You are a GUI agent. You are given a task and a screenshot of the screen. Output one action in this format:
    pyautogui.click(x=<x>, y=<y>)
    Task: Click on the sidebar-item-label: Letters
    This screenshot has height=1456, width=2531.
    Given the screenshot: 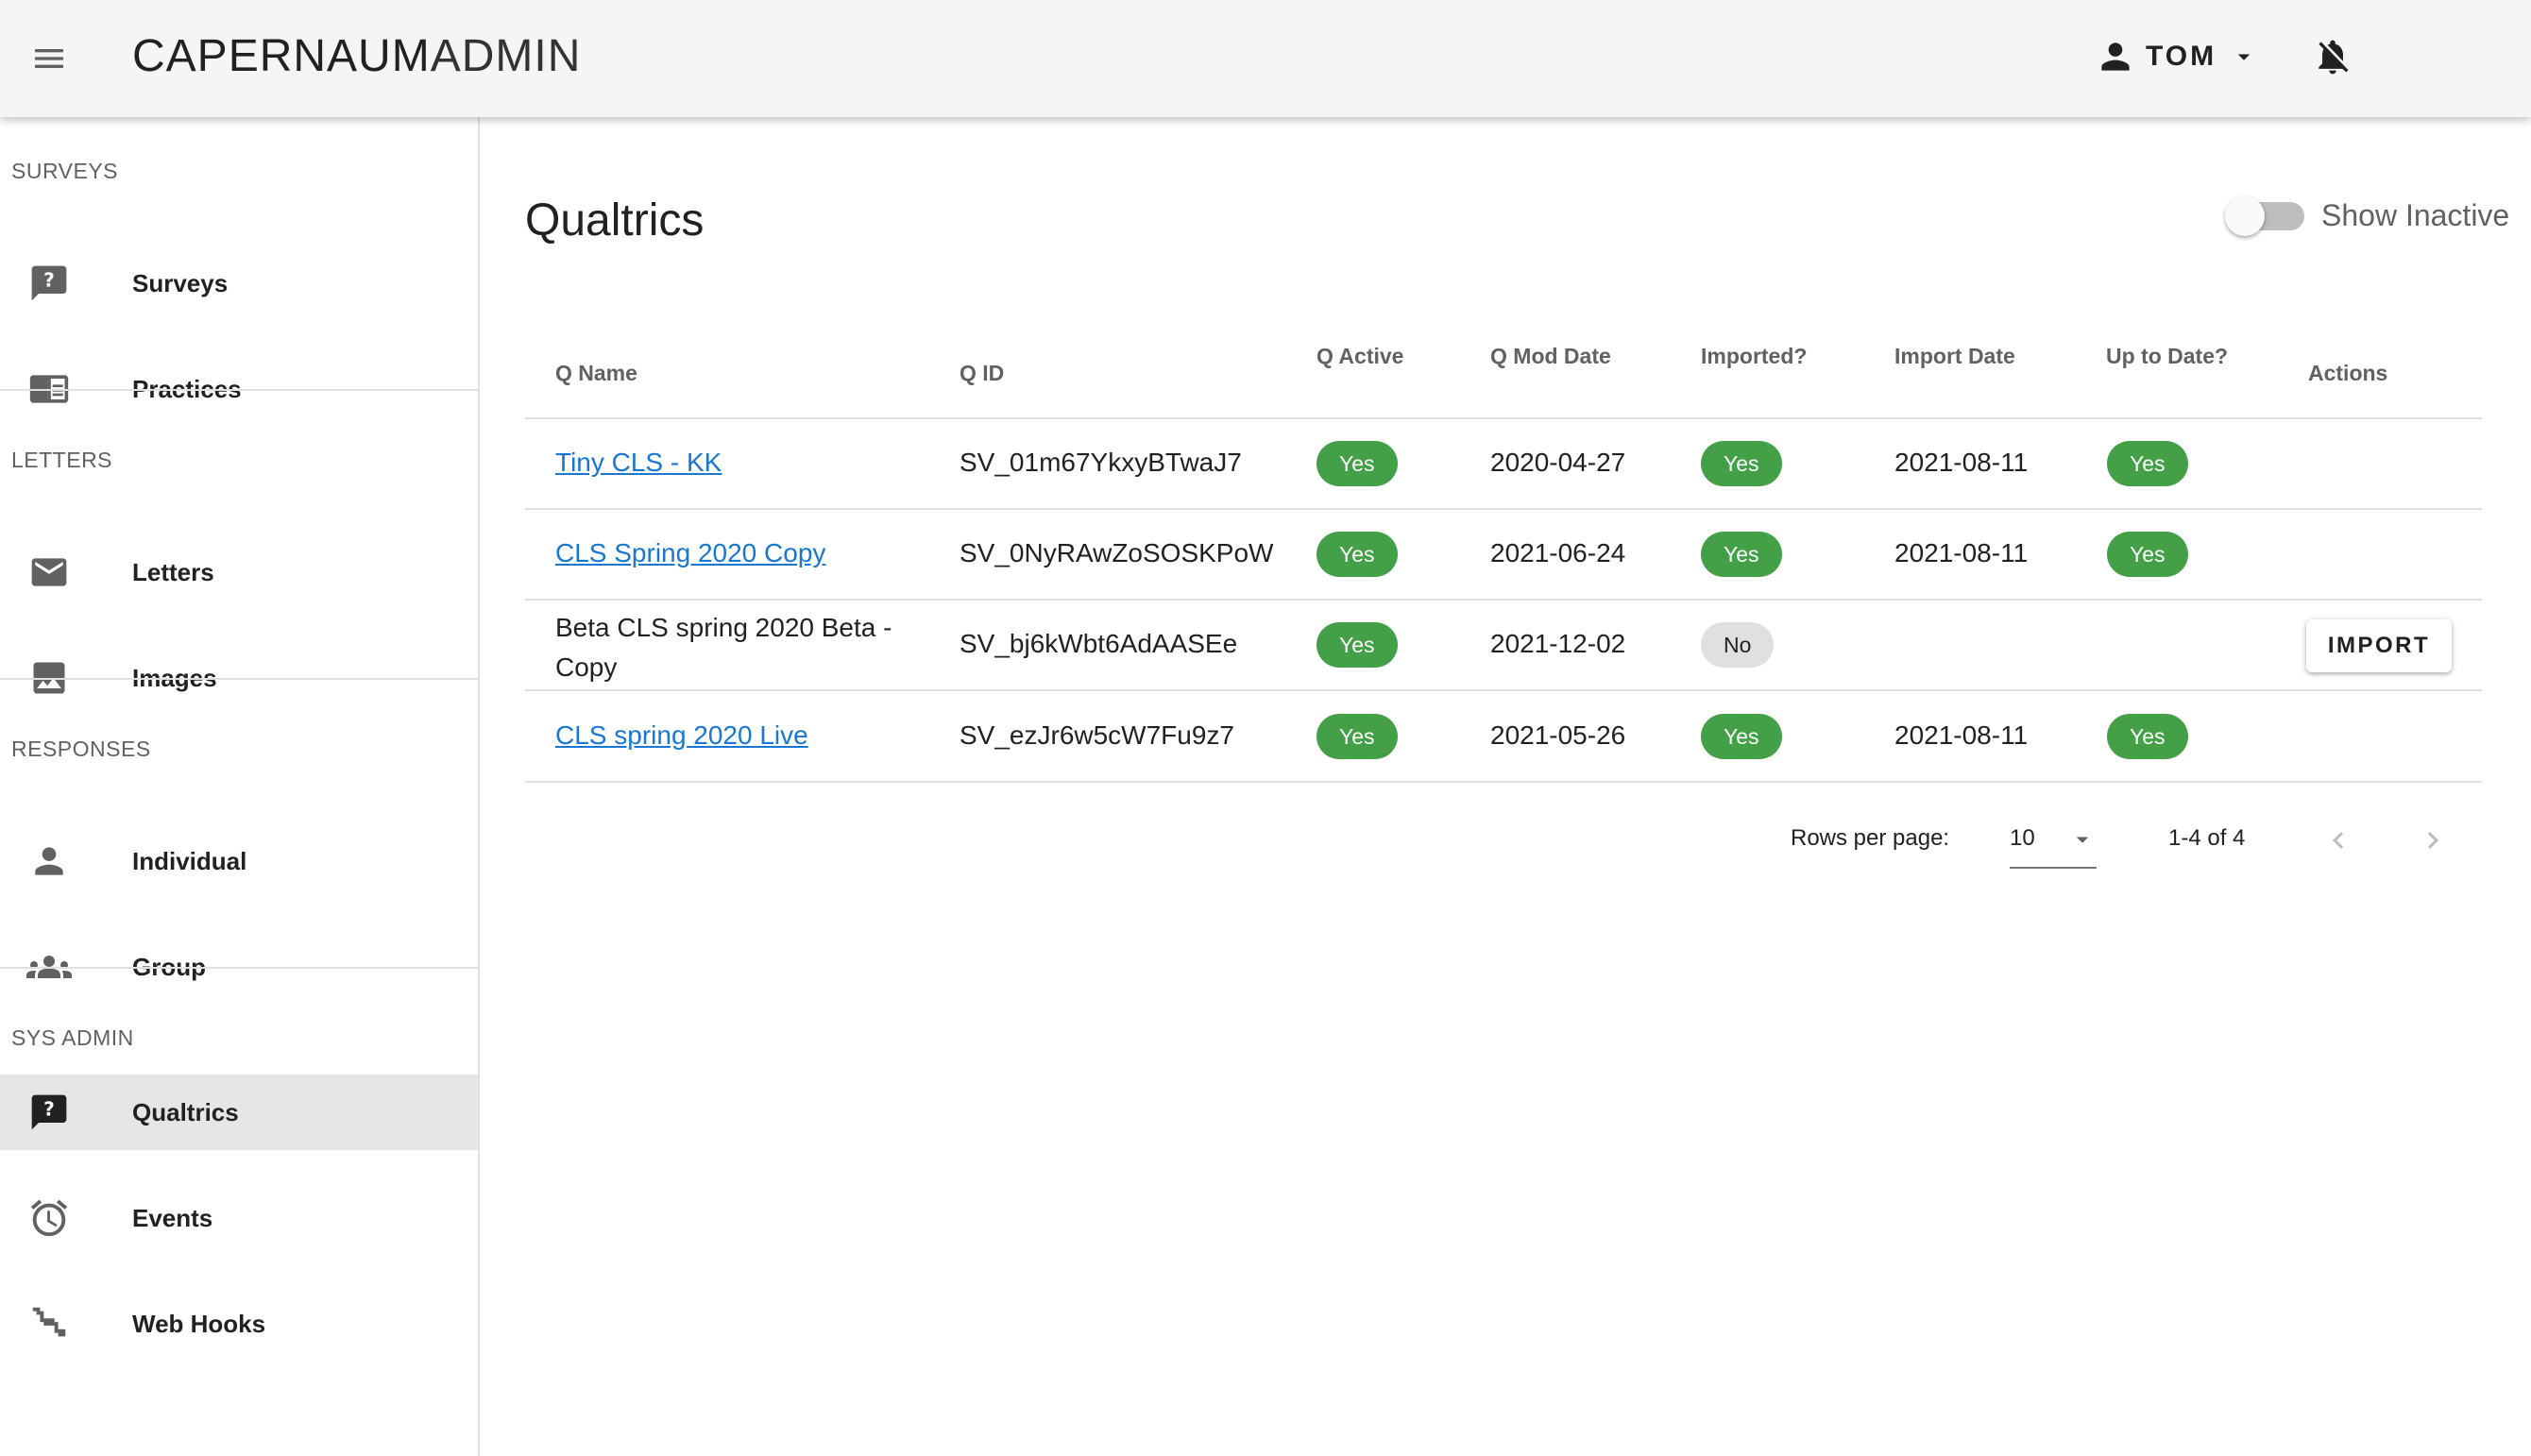 What is the action you would take?
    pyautogui.click(x=173, y=571)
    